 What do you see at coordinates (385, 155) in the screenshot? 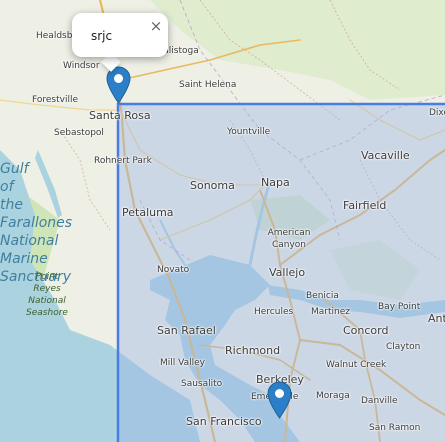
I see `place-label: Vacaville` at bounding box center [385, 155].